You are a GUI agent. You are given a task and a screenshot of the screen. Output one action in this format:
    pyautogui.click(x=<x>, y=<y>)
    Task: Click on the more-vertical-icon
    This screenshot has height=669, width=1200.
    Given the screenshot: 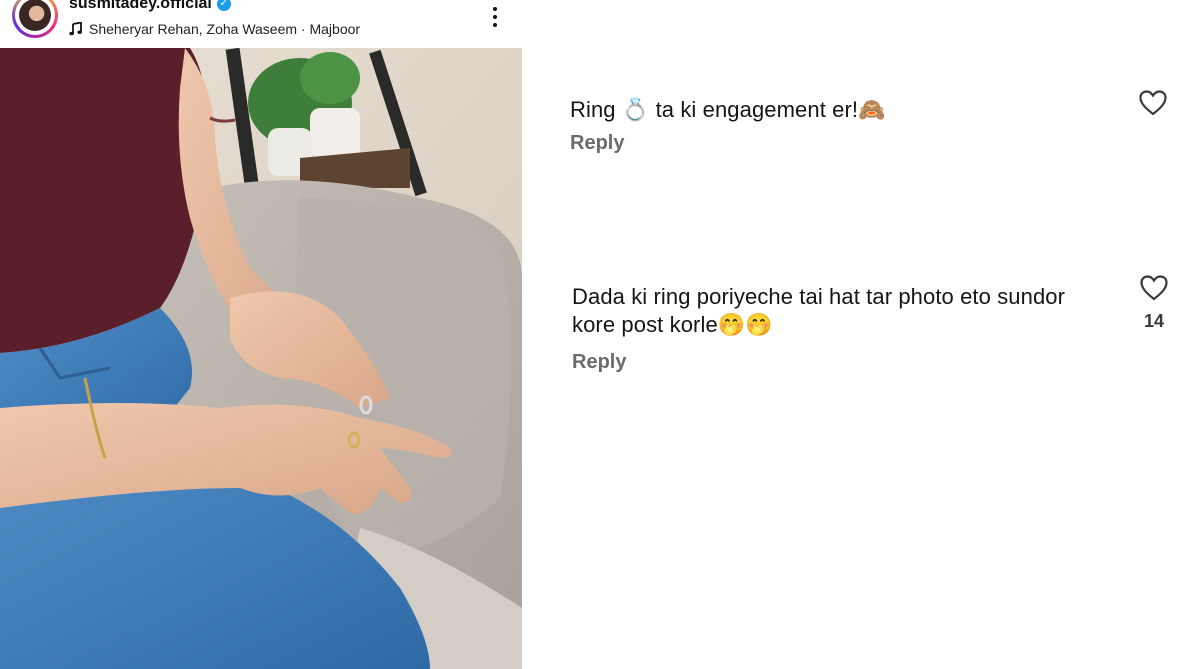 What is the action you would take?
    pyautogui.click(x=495, y=17)
    